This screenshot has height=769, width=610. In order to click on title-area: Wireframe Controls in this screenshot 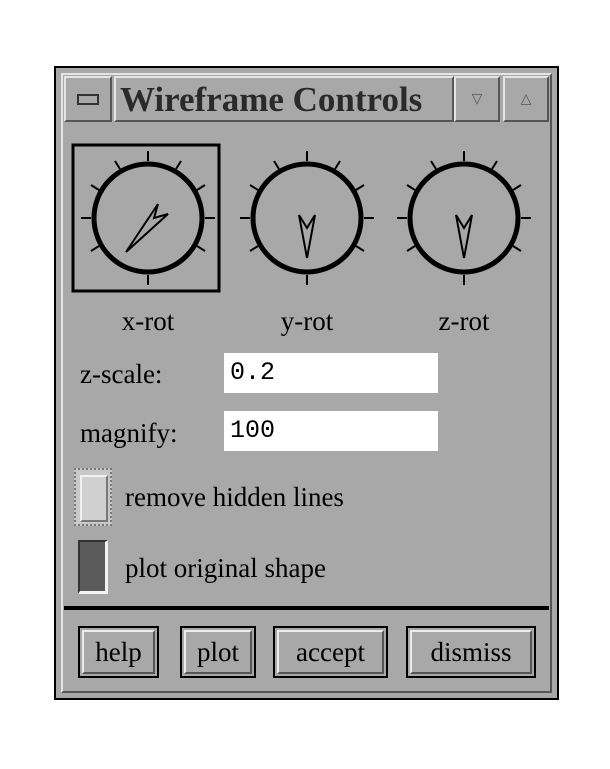, I will do `click(284, 99)`.